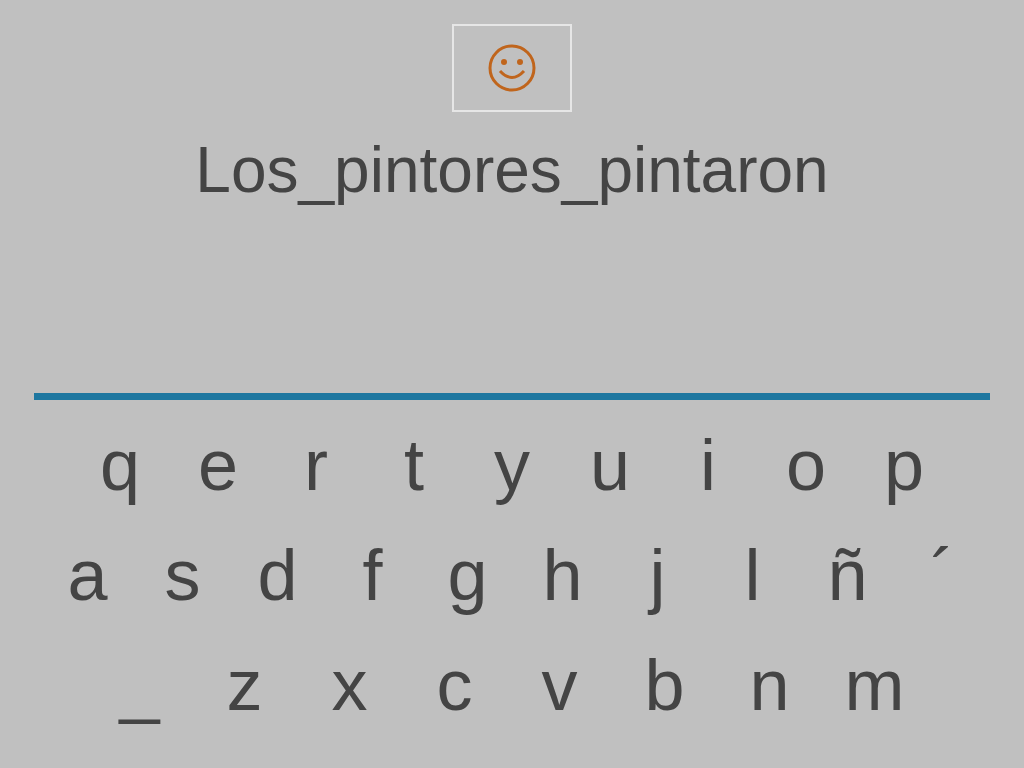 The image size is (1024, 768). Describe the element at coordinates (769, 685) in the screenshot. I see `key-button: n` at that location.